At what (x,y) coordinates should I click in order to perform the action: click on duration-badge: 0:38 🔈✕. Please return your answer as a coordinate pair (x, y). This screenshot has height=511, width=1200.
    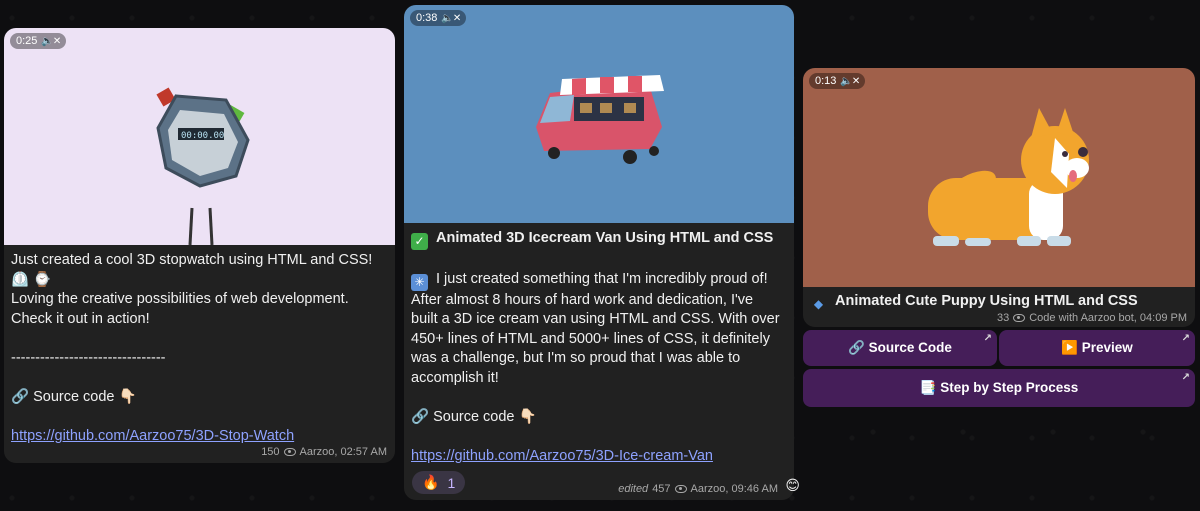
    Looking at the image, I should click on (438, 18).